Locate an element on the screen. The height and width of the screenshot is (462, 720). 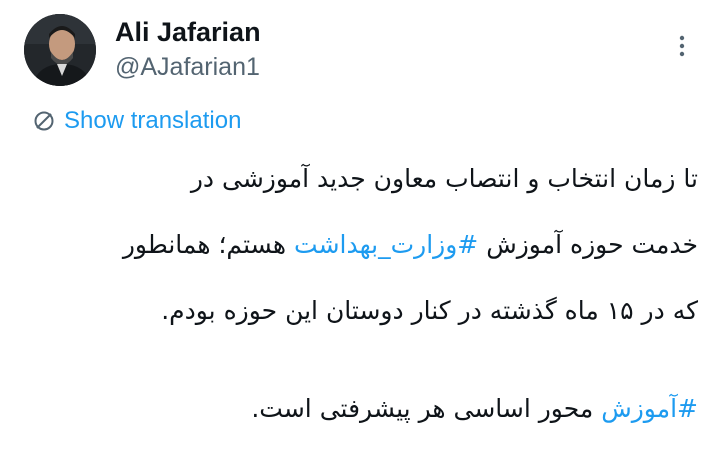
globe-icon is located at coordinates (44, 121).